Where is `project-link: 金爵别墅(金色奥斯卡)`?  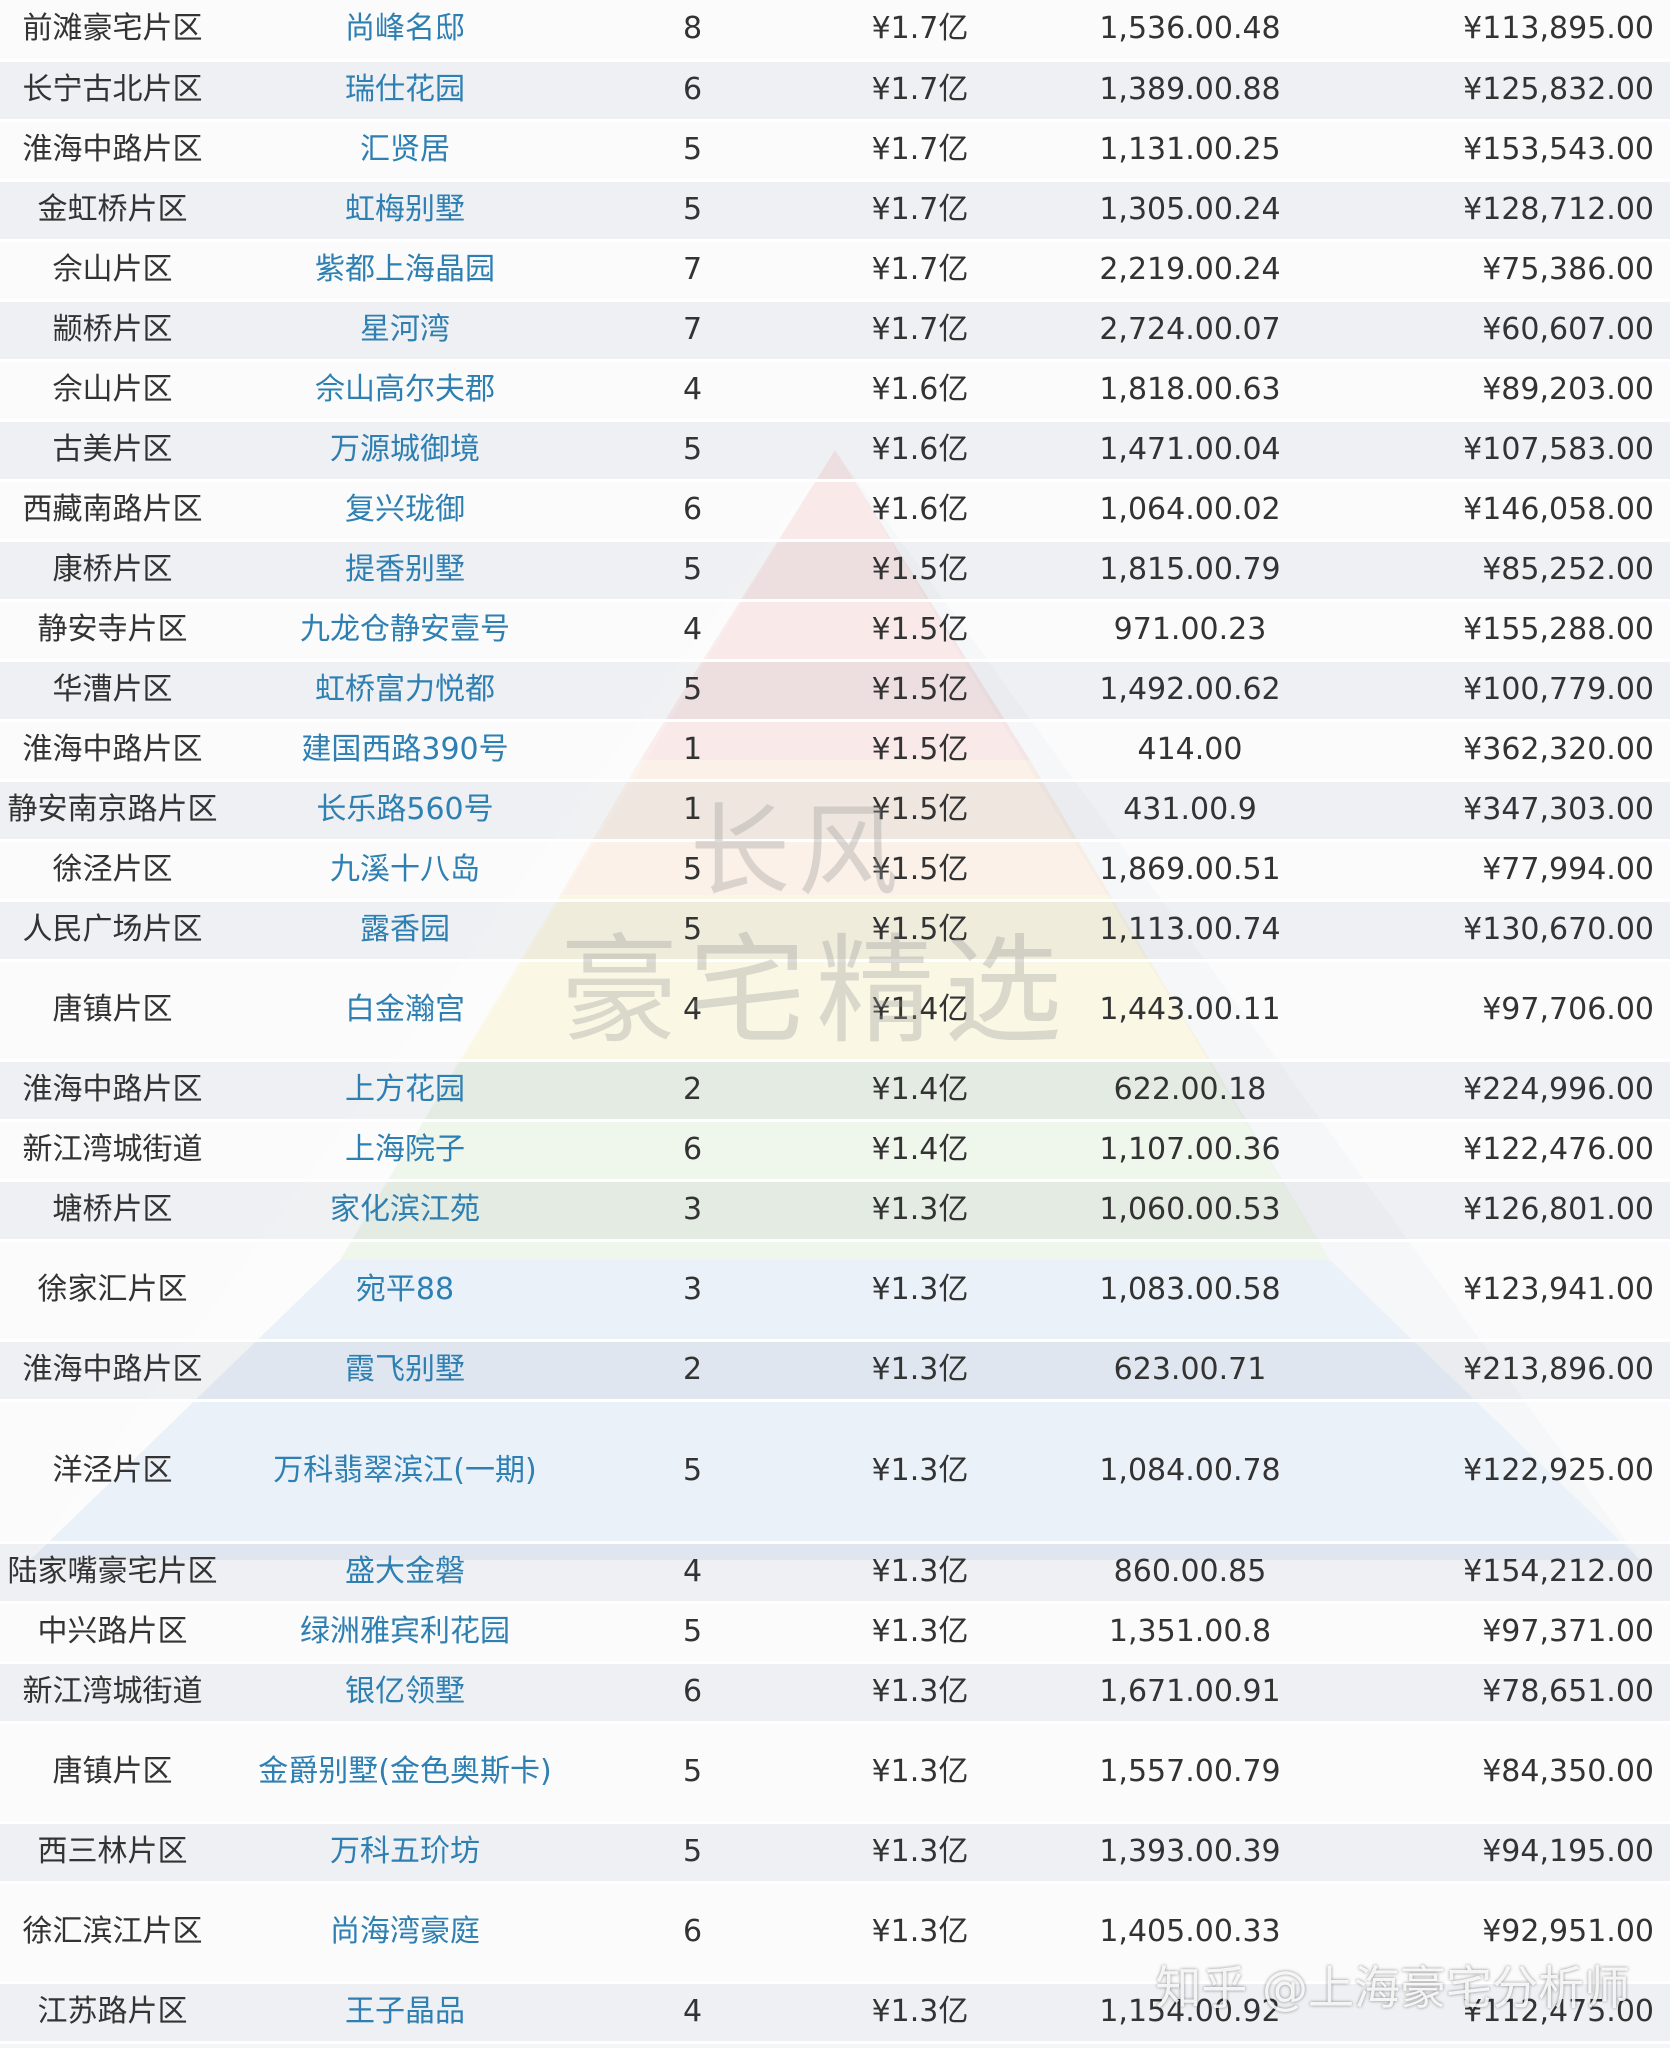
project-link: 金爵别墅(金色奥斯卡) is located at coordinates (405, 1773).